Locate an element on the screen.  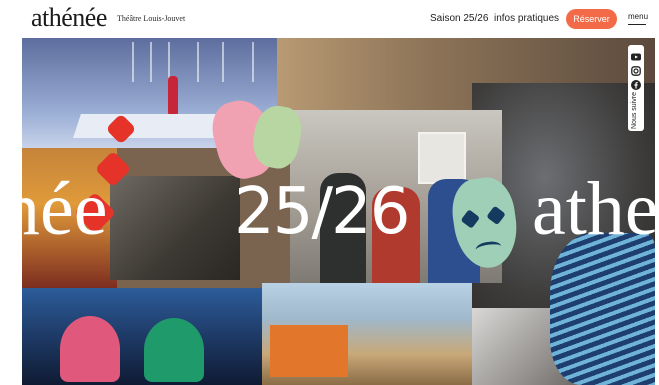
photo-ballroom-dancers is located at coordinates (142, 336).